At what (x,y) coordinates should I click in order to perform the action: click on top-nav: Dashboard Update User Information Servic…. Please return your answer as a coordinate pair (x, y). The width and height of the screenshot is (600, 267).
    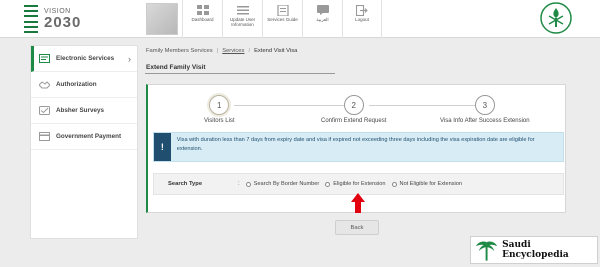
    Looking at the image, I should click on (282, 19).